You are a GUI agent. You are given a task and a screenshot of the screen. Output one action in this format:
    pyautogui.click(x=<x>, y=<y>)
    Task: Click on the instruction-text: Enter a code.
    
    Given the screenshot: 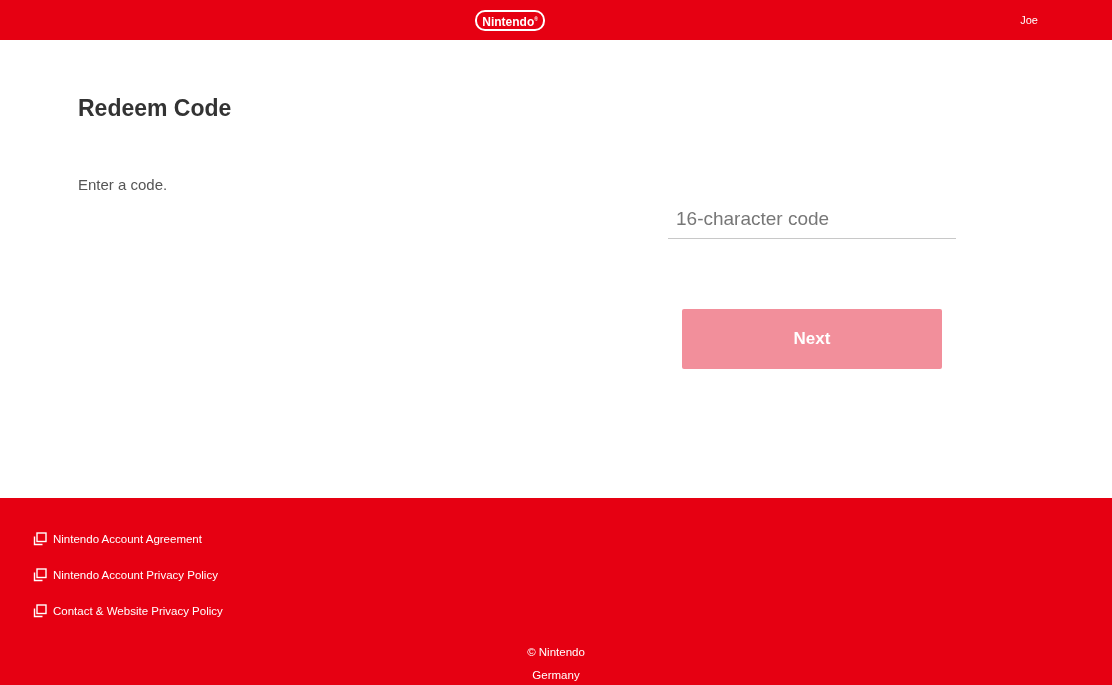 What is the action you would take?
    pyautogui.click(x=123, y=185)
    